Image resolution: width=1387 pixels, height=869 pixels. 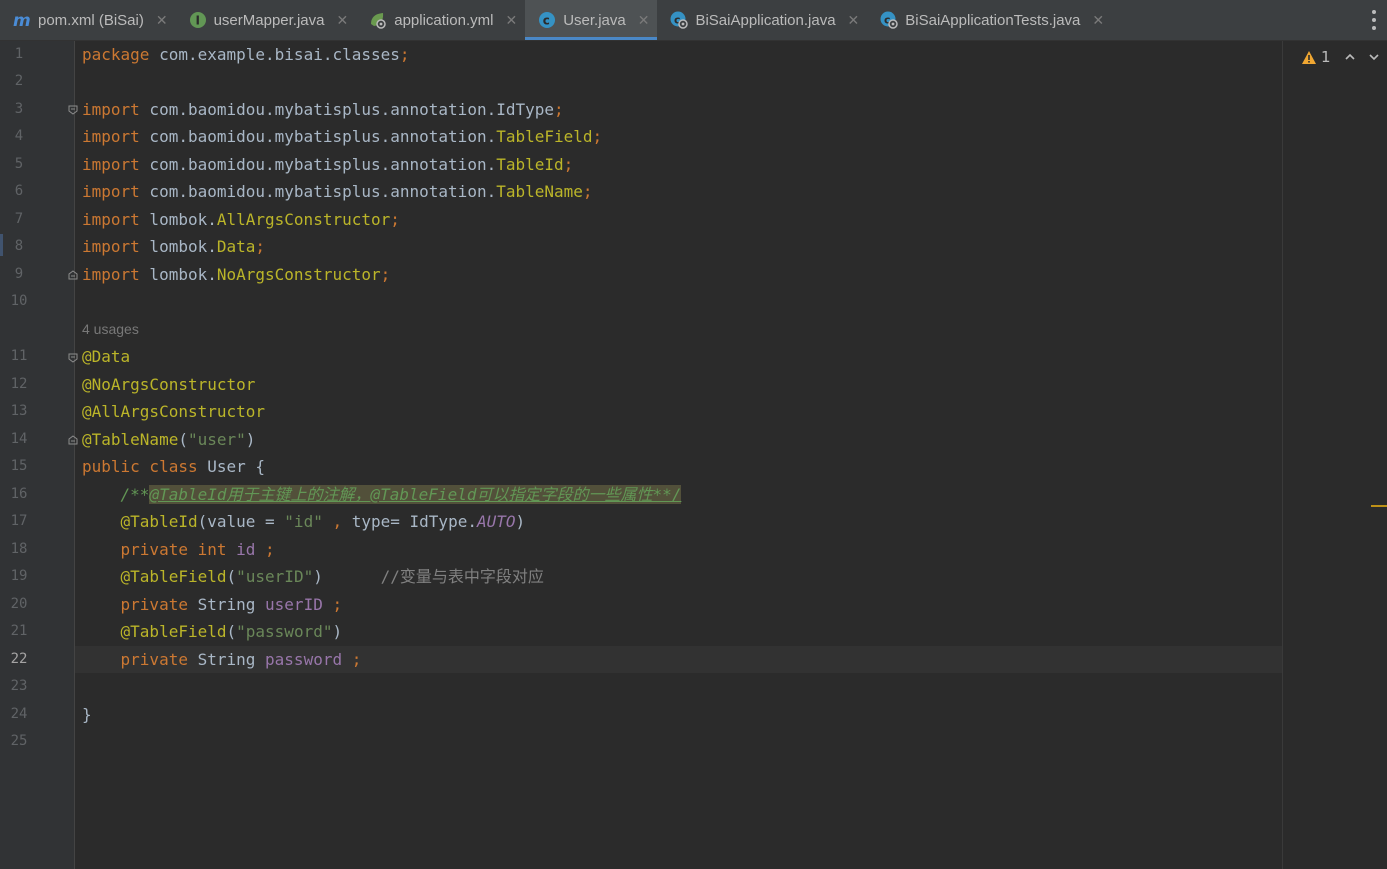 What do you see at coordinates (91, 20) in the screenshot?
I see `tab-label: pom.xml (BiSai)` at bounding box center [91, 20].